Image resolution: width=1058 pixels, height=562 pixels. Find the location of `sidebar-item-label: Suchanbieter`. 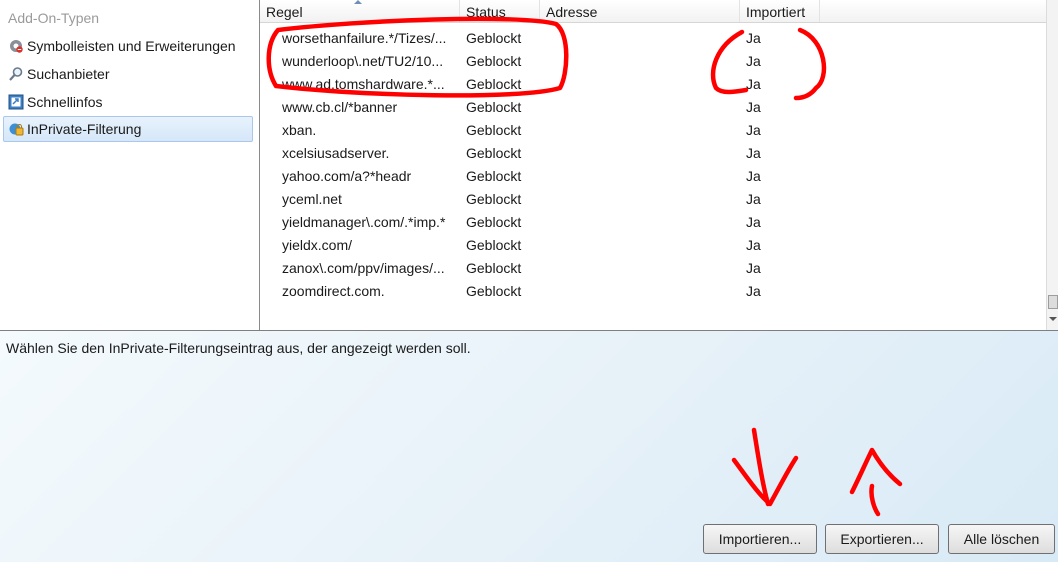

sidebar-item-label: Suchanbieter is located at coordinates (68, 74).